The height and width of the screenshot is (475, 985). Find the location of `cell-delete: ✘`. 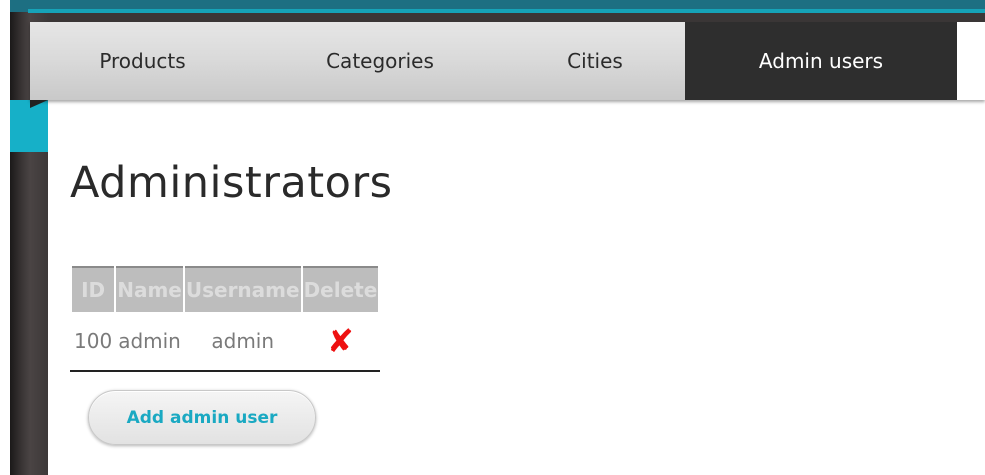

cell-delete: ✘ is located at coordinates (341, 341).